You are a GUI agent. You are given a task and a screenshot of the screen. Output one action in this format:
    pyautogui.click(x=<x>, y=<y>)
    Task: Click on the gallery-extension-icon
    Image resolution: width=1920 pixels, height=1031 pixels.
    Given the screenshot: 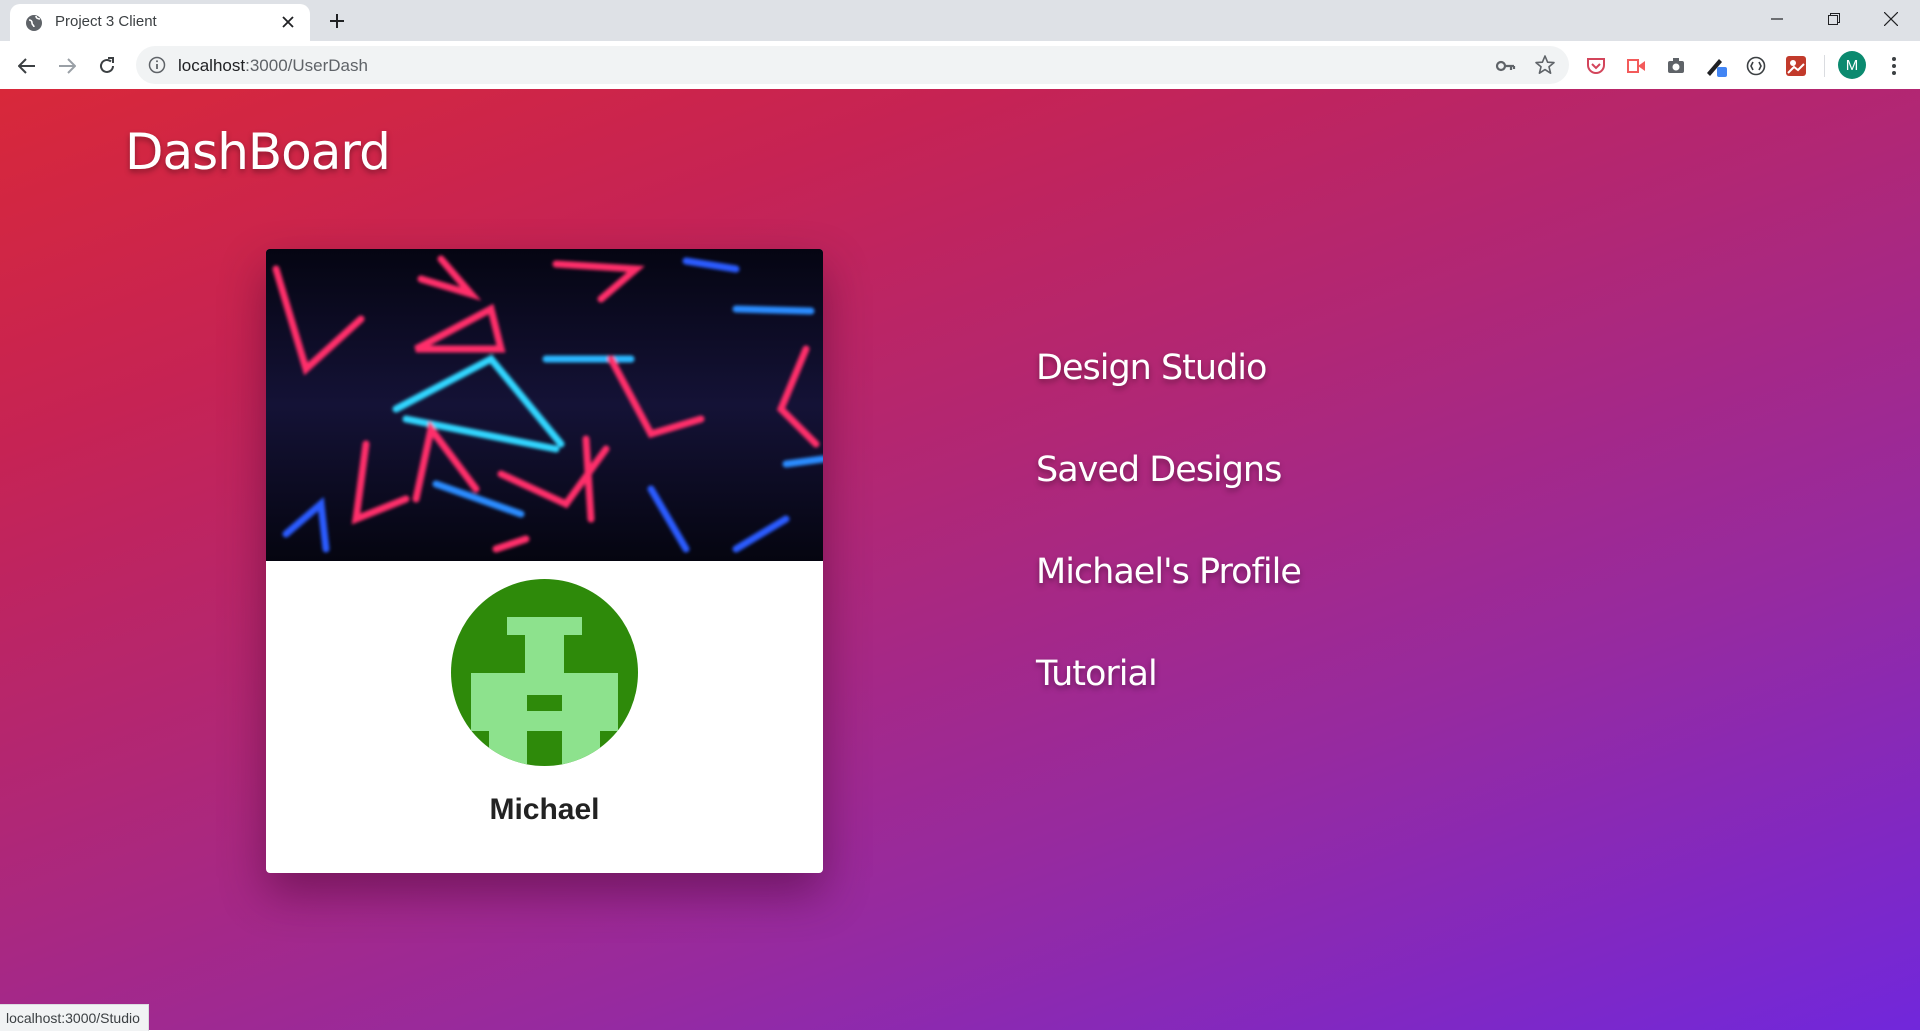 What is the action you would take?
    pyautogui.click(x=1796, y=66)
    